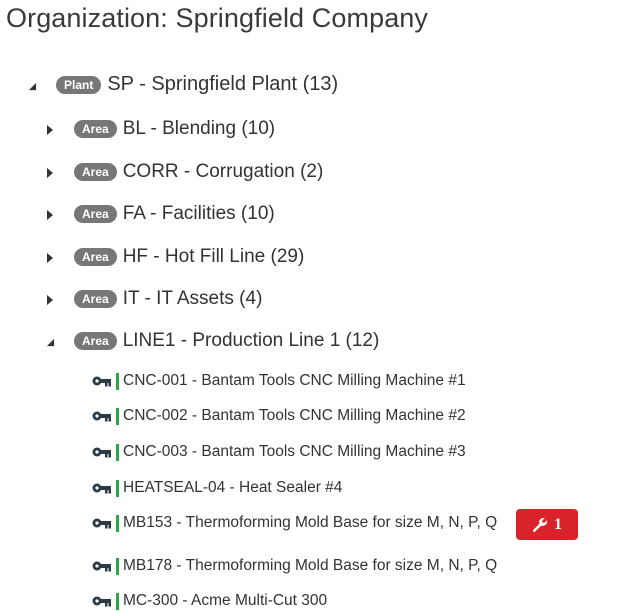 This screenshot has height=611, width=627. Describe the element at coordinates (558, 524) in the screenshot. I see `work-order-count: 1` at that location.